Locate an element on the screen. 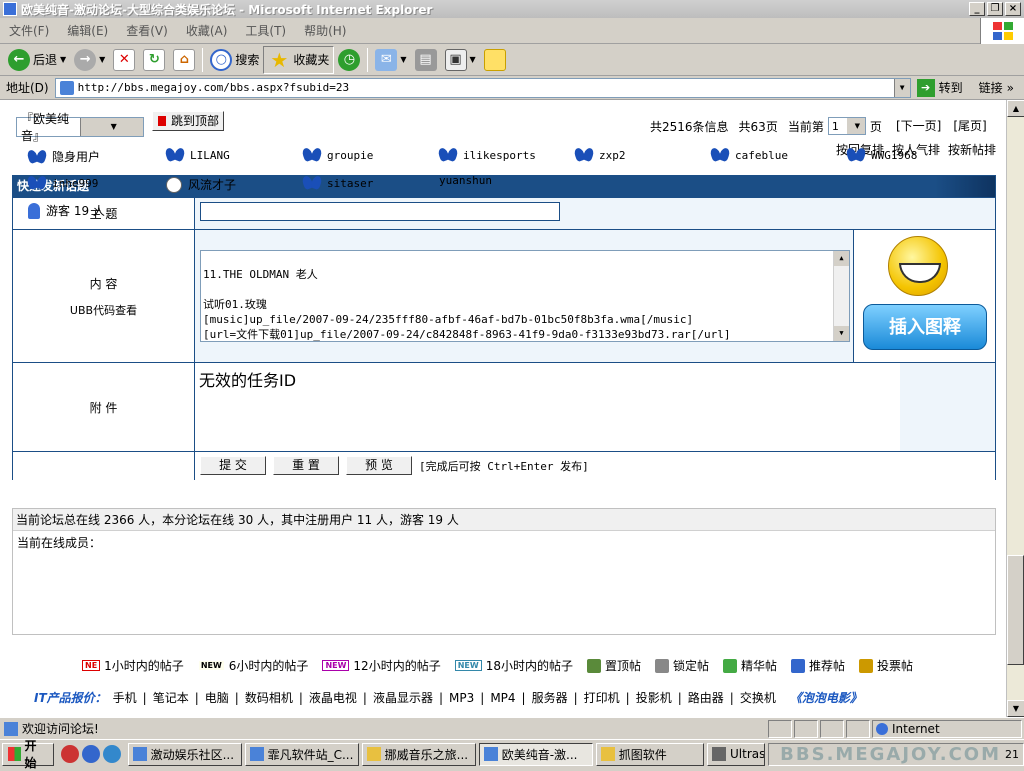 Image resolution: width=1024 pixels, height=771 pixels. form-title: 快速发新话题 is located at coordinates (504, 186).